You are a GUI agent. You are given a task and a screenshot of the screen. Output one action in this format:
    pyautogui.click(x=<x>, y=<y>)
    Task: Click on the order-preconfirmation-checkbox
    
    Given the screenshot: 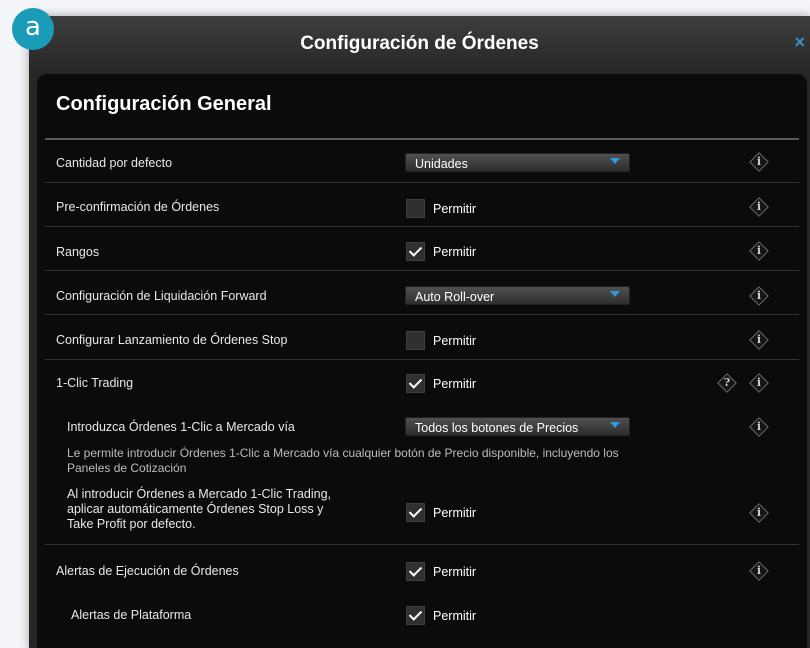 What is the action you would take?
    pyautogui.click(x=415, y=208)
    